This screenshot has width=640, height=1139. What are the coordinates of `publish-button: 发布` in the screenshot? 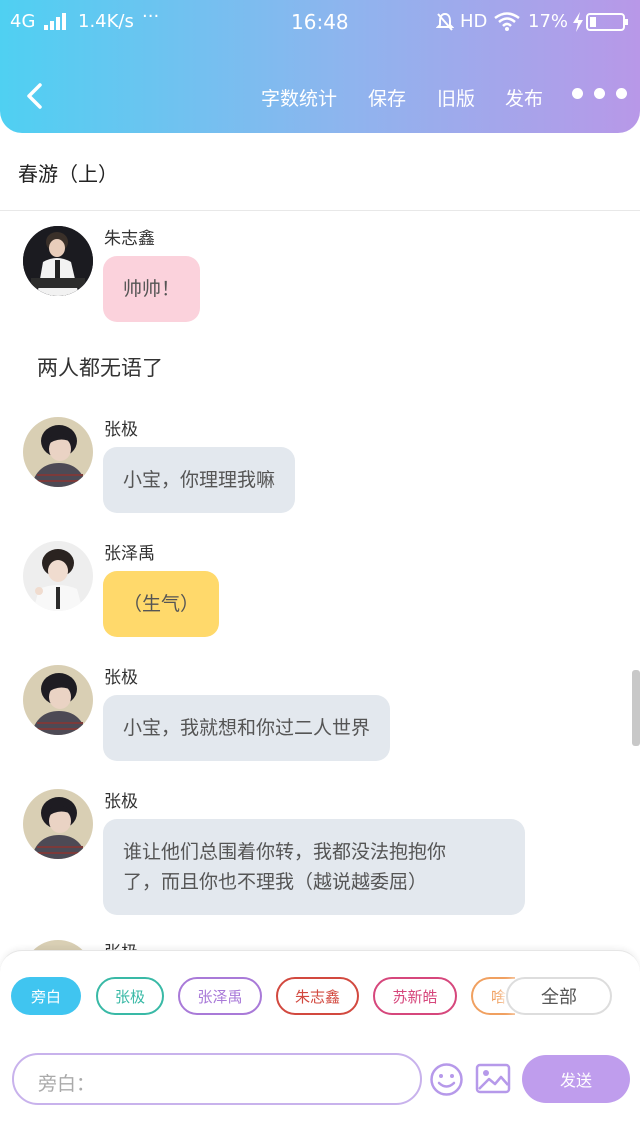 It's located at (524, 97).